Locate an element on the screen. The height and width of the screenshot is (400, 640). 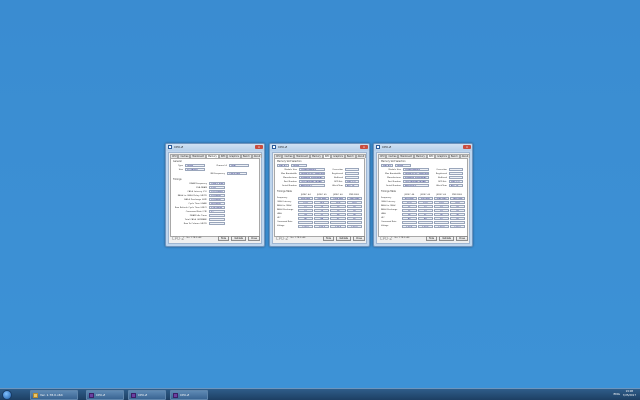
field-label: FSB:DRAM is located at coordinates (201, 187).